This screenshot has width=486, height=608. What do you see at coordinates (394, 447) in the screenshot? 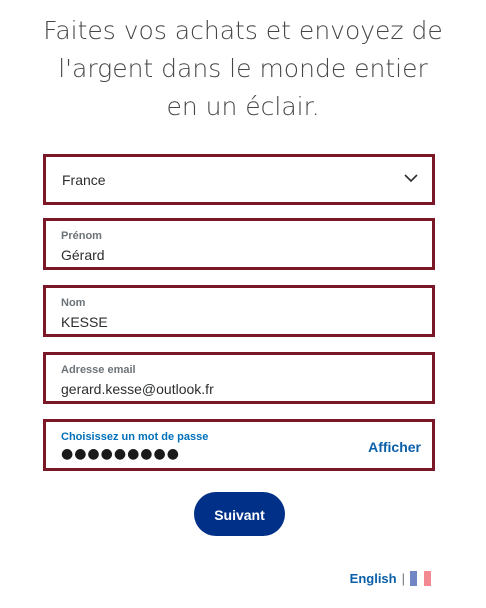
I see `show-password-button: Afficher` at bounding box center [394, 447].